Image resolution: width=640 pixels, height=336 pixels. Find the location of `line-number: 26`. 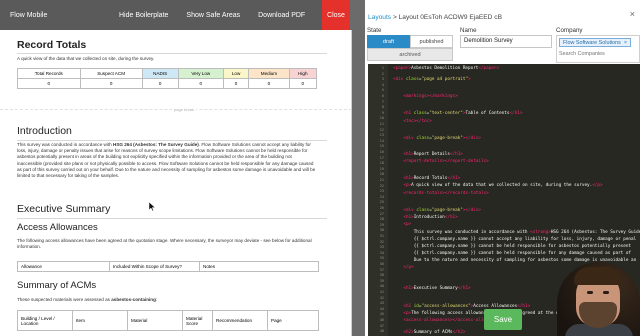

line-number: 26 is located at coordinates (381, 208).